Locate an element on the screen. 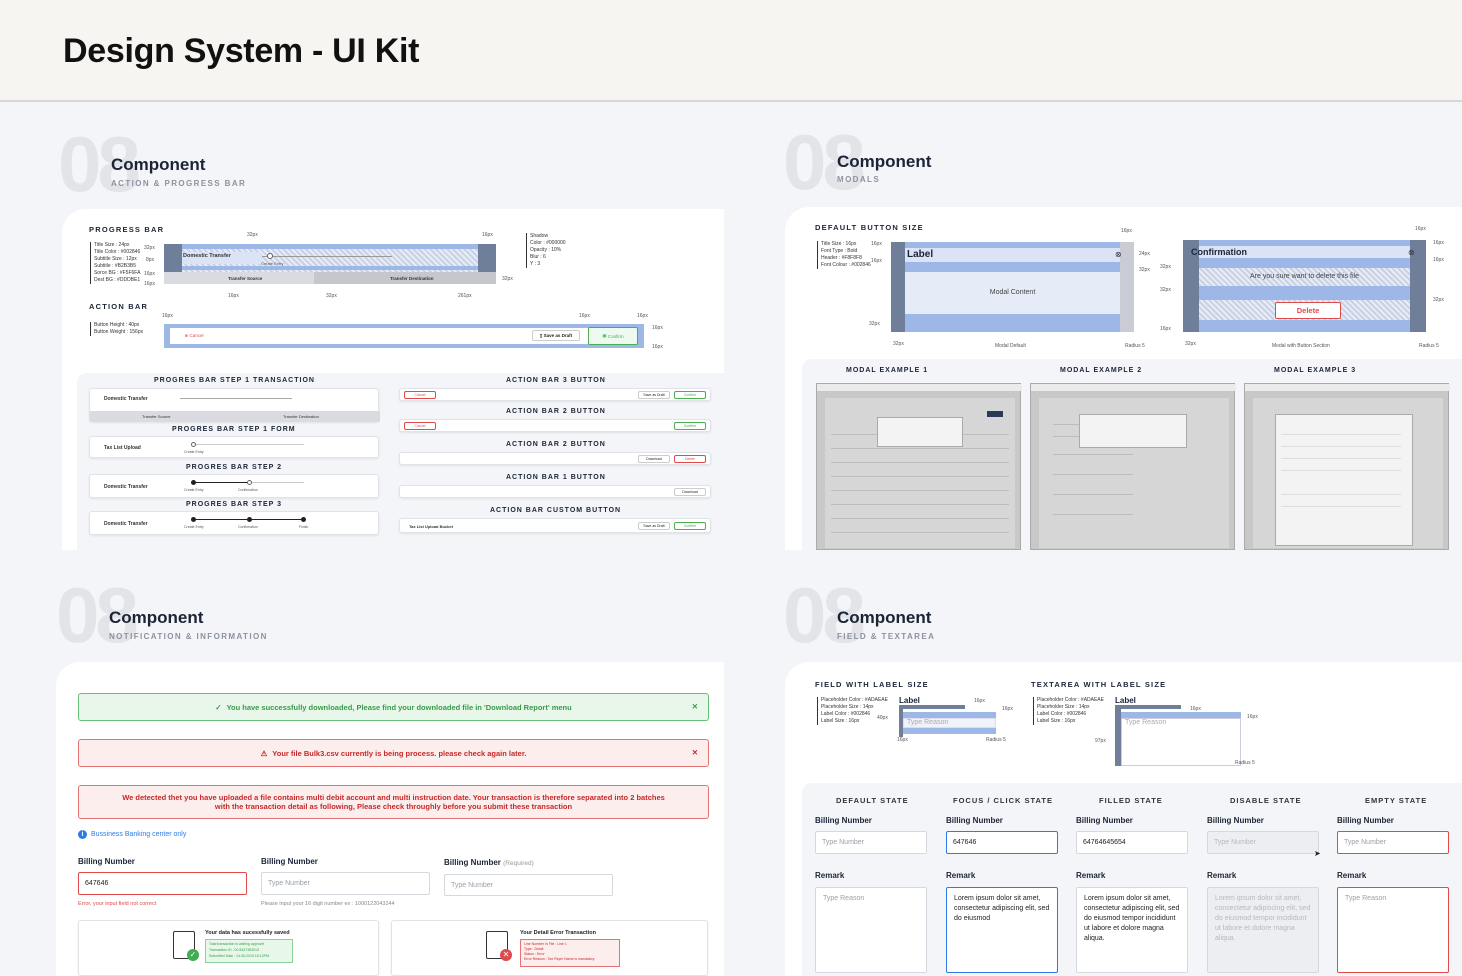  billing-number-input: Type Number is located at coordinates (345, 883).